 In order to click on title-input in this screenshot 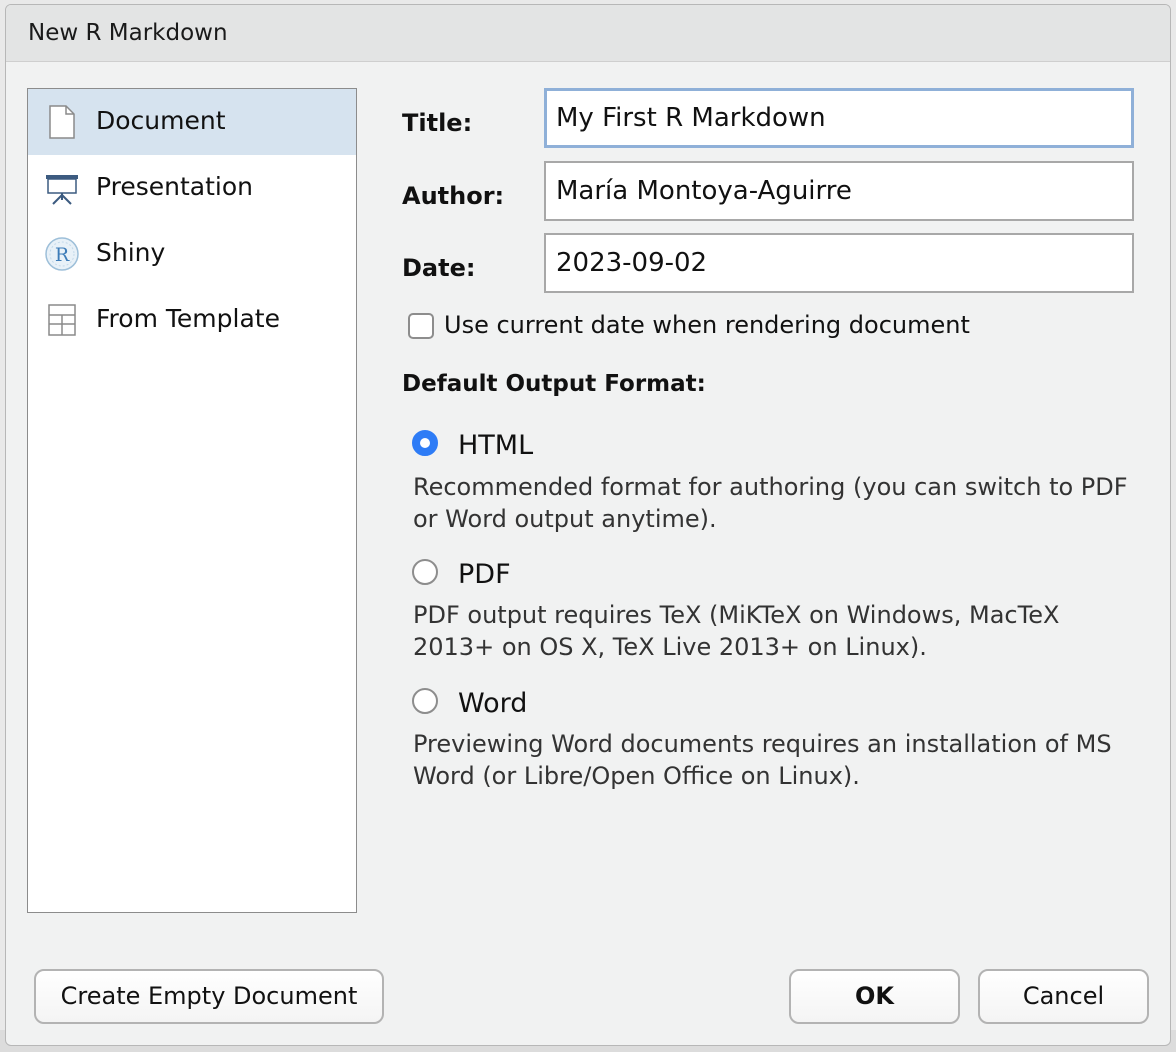, I will do `click(839, 118)`.